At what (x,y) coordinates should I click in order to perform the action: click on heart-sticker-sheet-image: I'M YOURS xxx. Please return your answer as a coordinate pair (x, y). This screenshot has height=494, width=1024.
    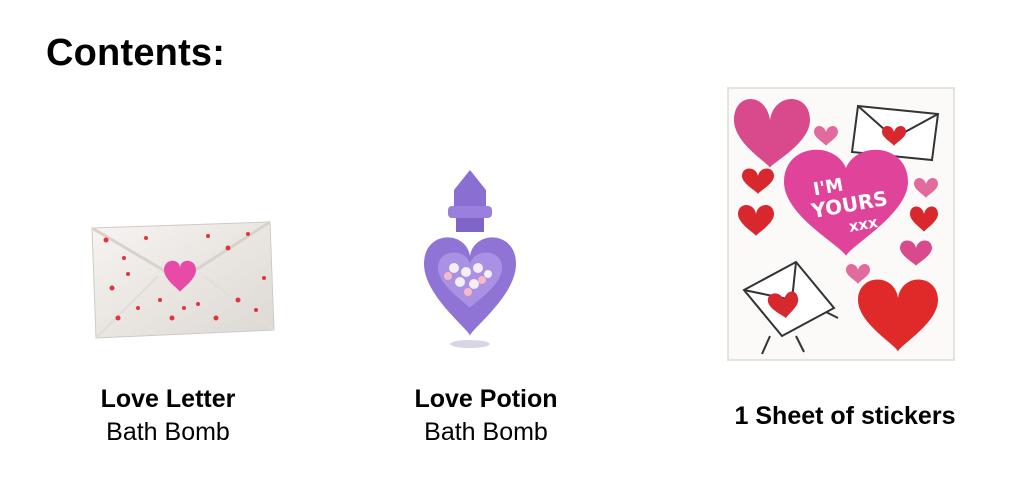
    Looking at the image, I should click on (841, 224).